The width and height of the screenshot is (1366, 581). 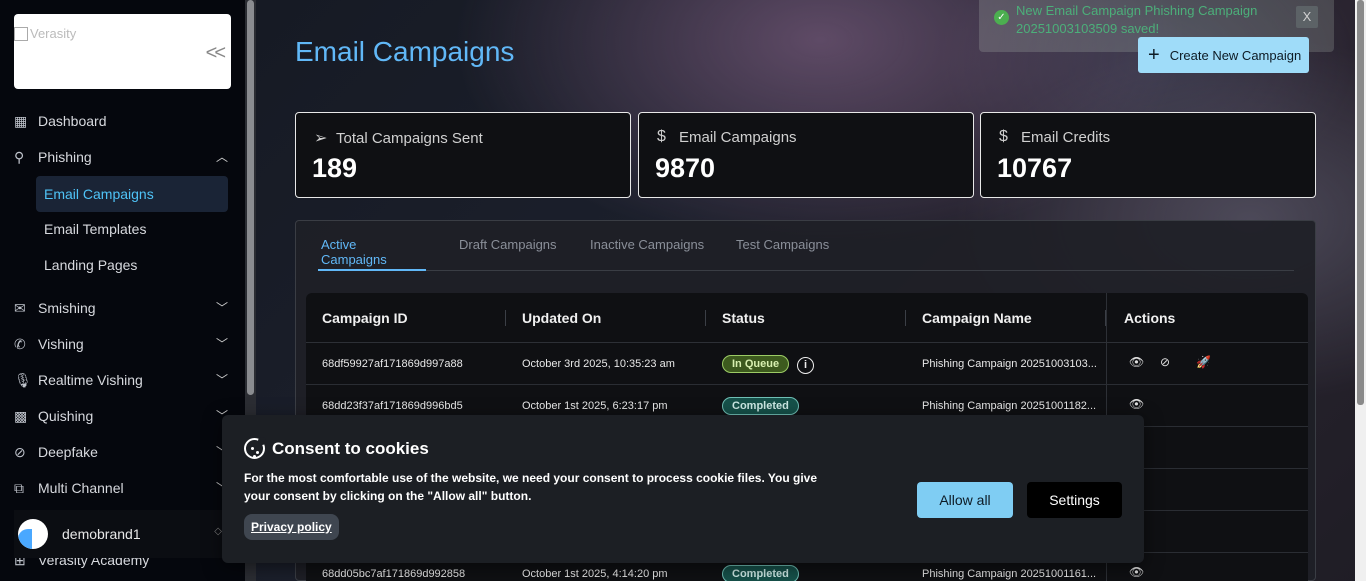 I want to click on send-icon: ➢, so click(x=321, y=138).